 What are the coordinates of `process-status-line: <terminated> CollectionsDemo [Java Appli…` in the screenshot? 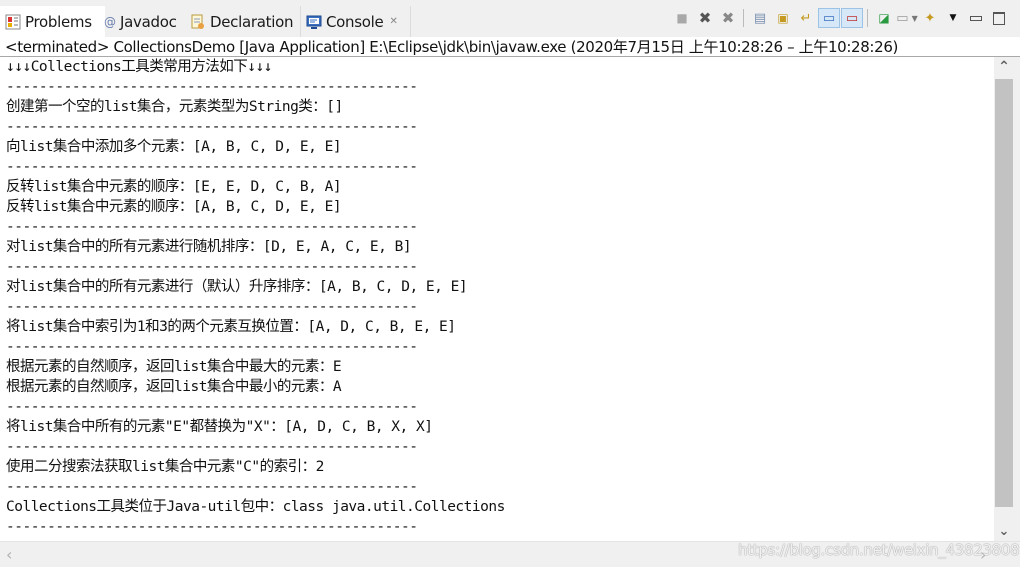 It's located at (510, 47).